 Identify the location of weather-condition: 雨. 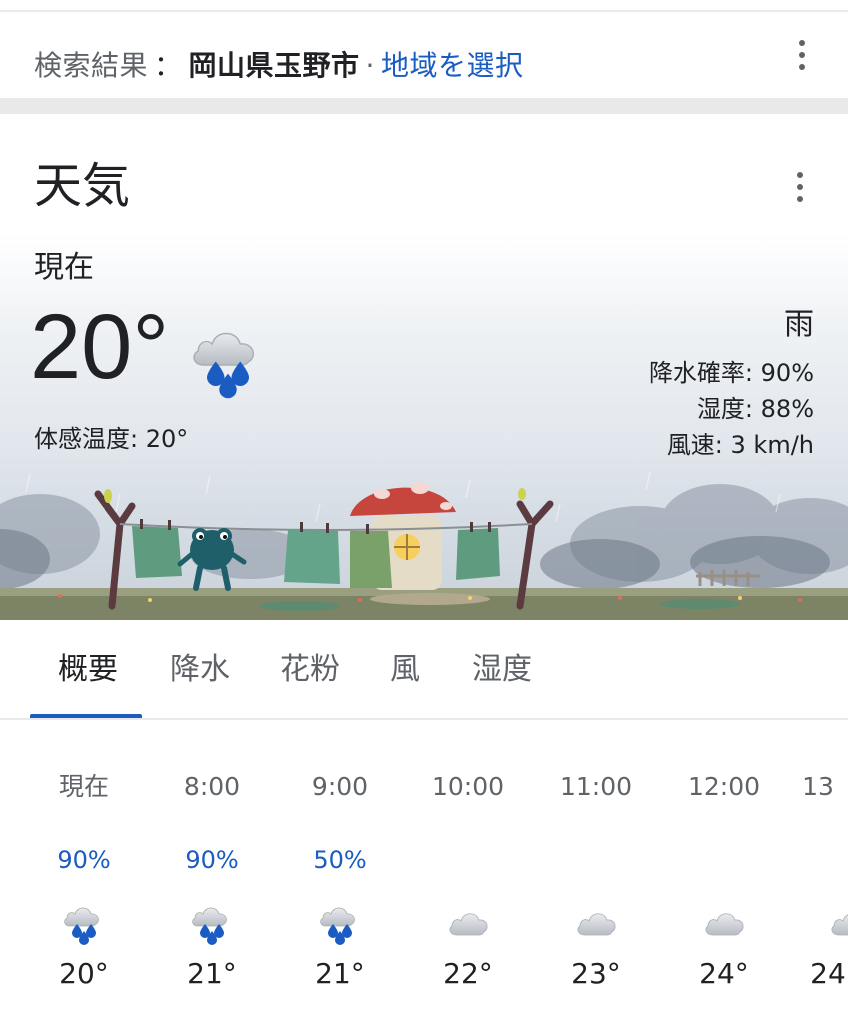
(799, 324).